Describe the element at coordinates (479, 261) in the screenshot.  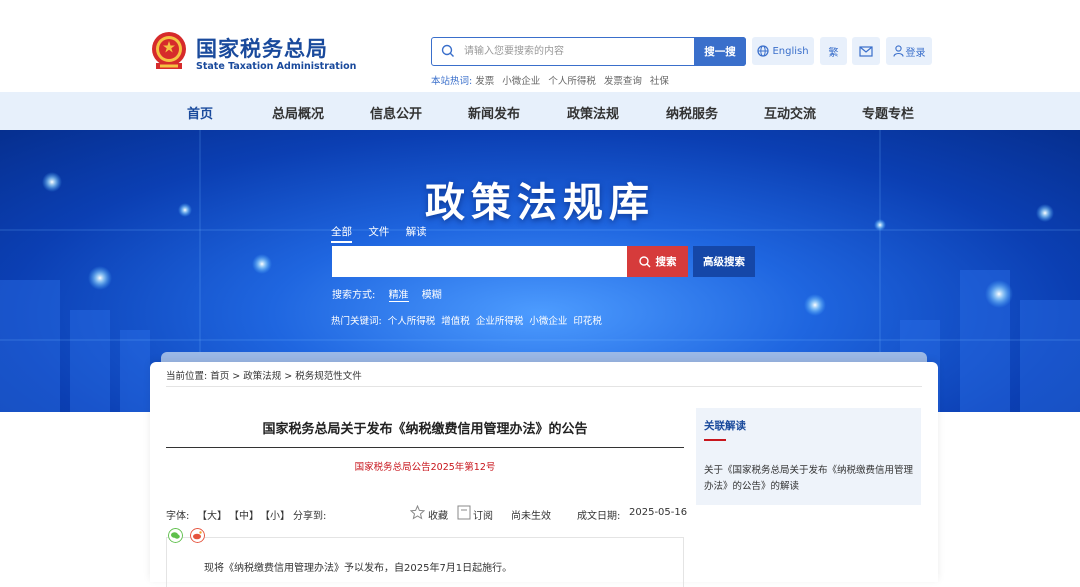
I see `policy-search-input` at that location.